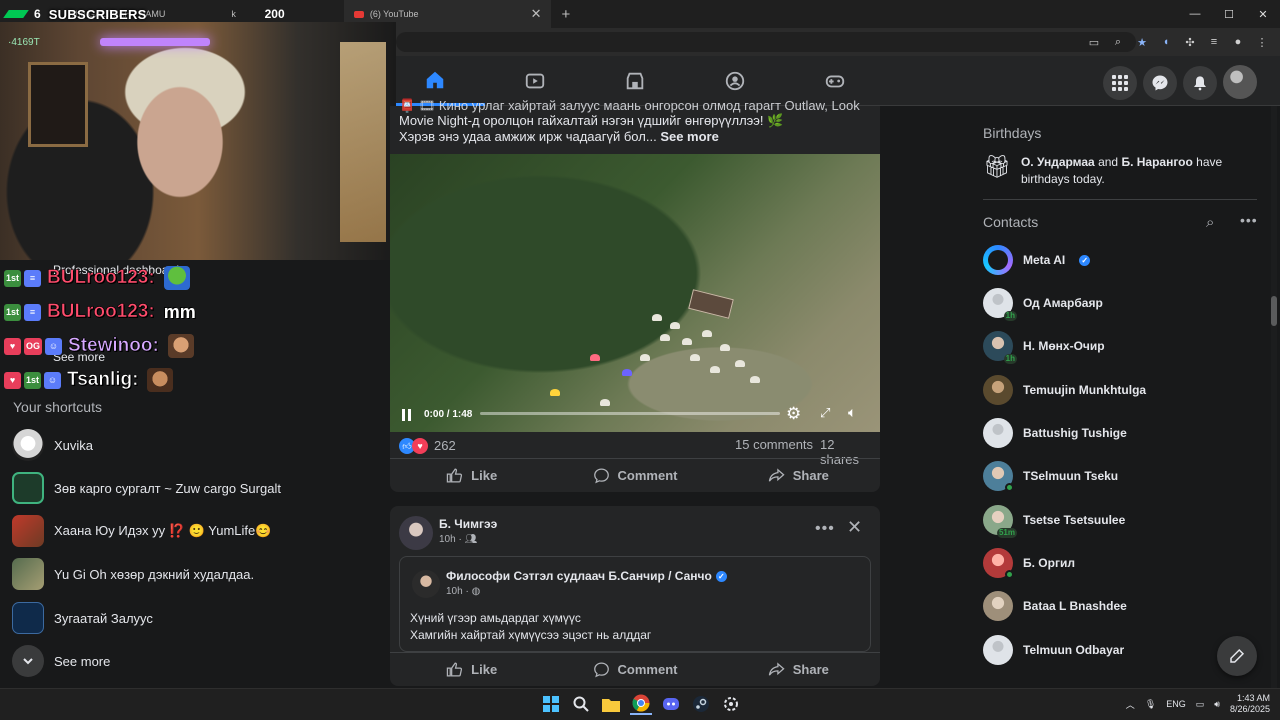 This screenshot has width=1280, height=720. I want to click on shared-post-time: 10h · ◍, so click(463, 591).